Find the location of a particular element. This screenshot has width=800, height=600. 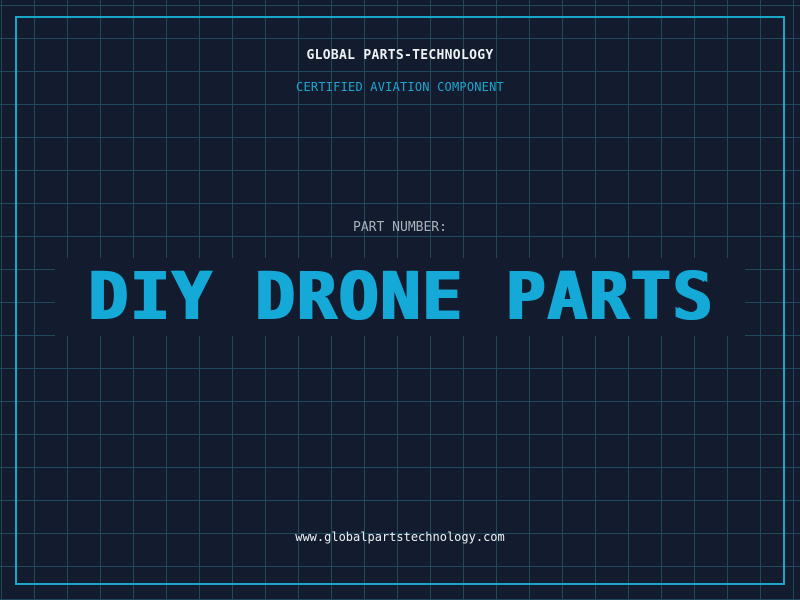

certification-subtitle: CERTIFIED AVIATION COMPONENT is located at coordinates (400, 87).